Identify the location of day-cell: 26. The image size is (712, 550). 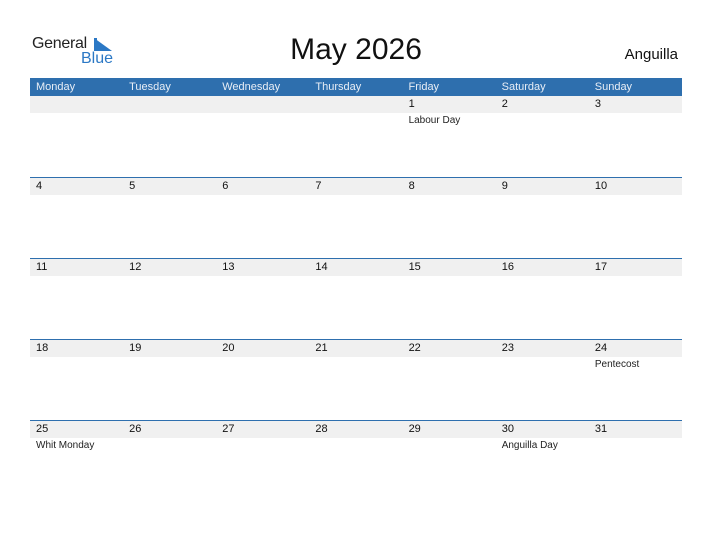
(169, 460).